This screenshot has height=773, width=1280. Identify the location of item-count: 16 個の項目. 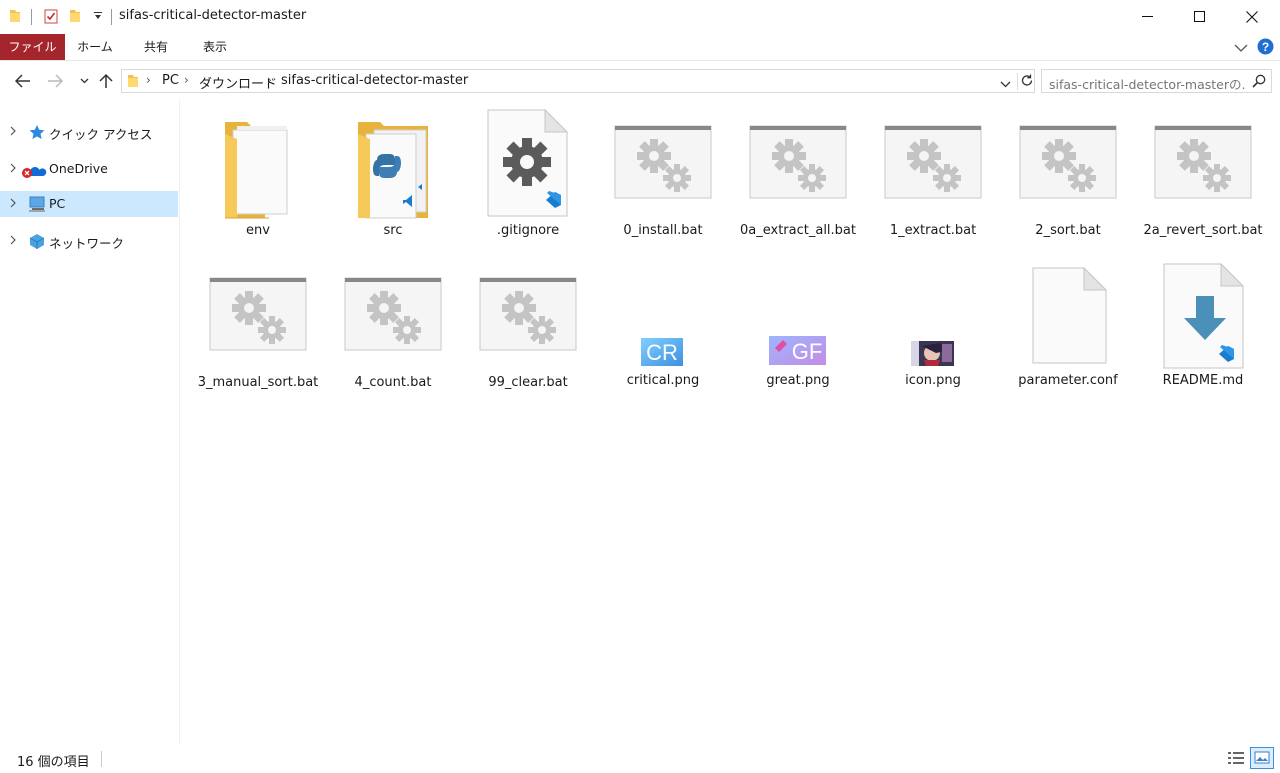
(53, 762).